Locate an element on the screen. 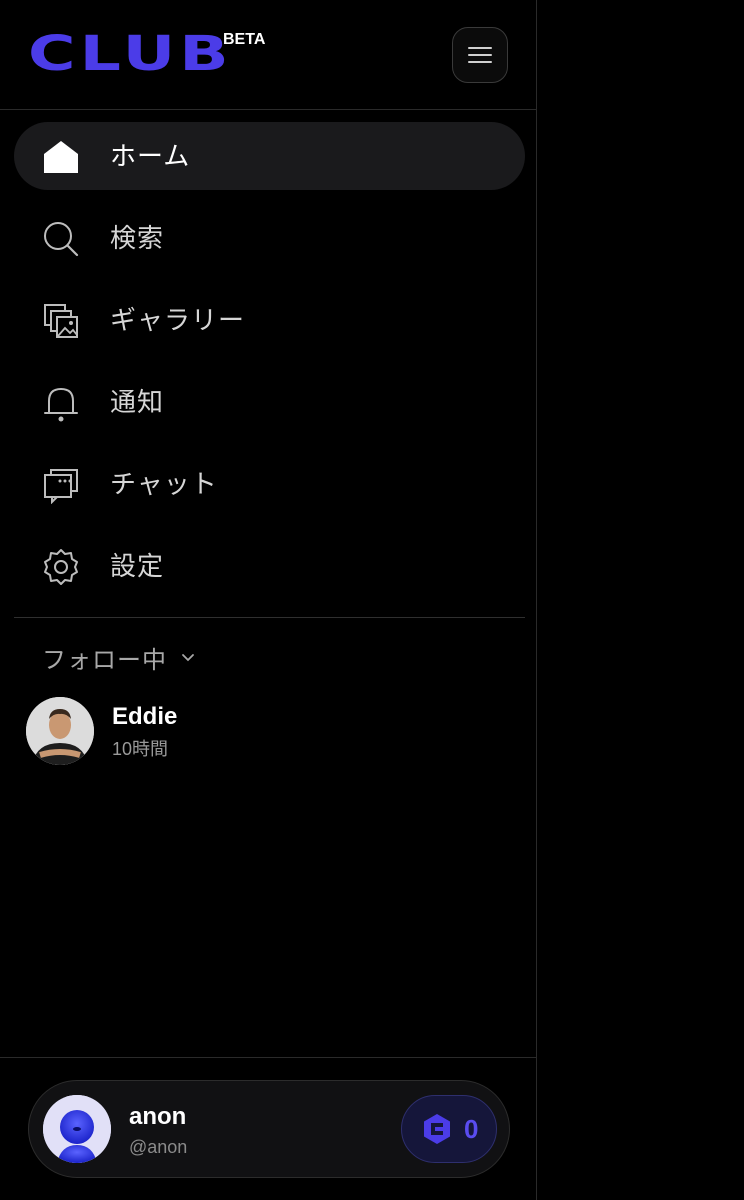 This screenshot has height=1200, width=744. account-name: anon is located at coordinates (158, 1116).